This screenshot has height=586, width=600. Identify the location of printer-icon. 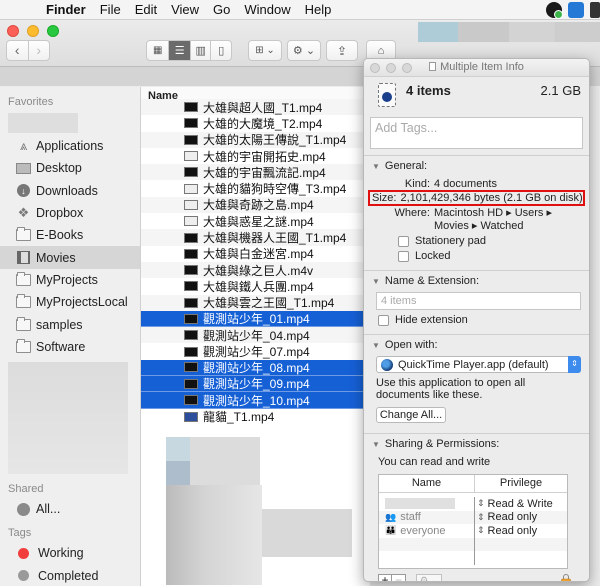
(595, 10).